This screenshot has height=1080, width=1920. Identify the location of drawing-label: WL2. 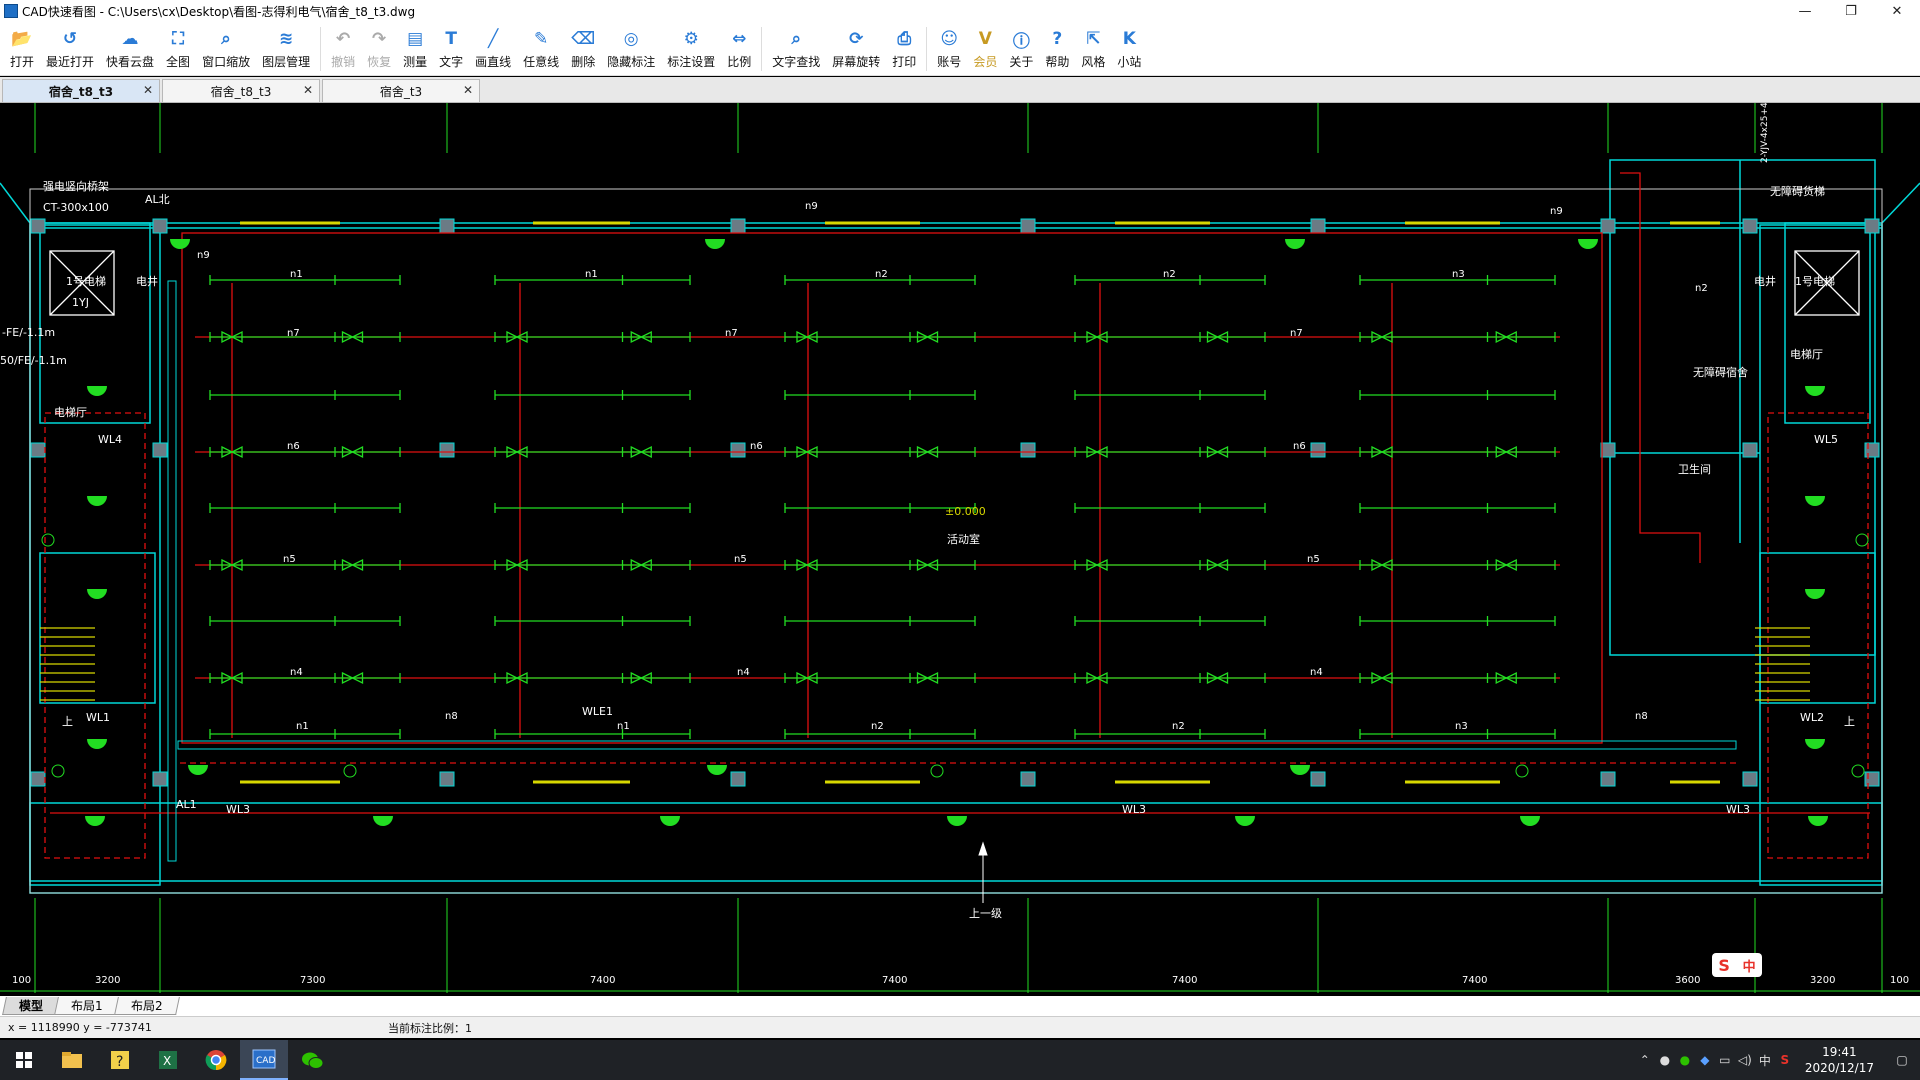
(1812, 717).